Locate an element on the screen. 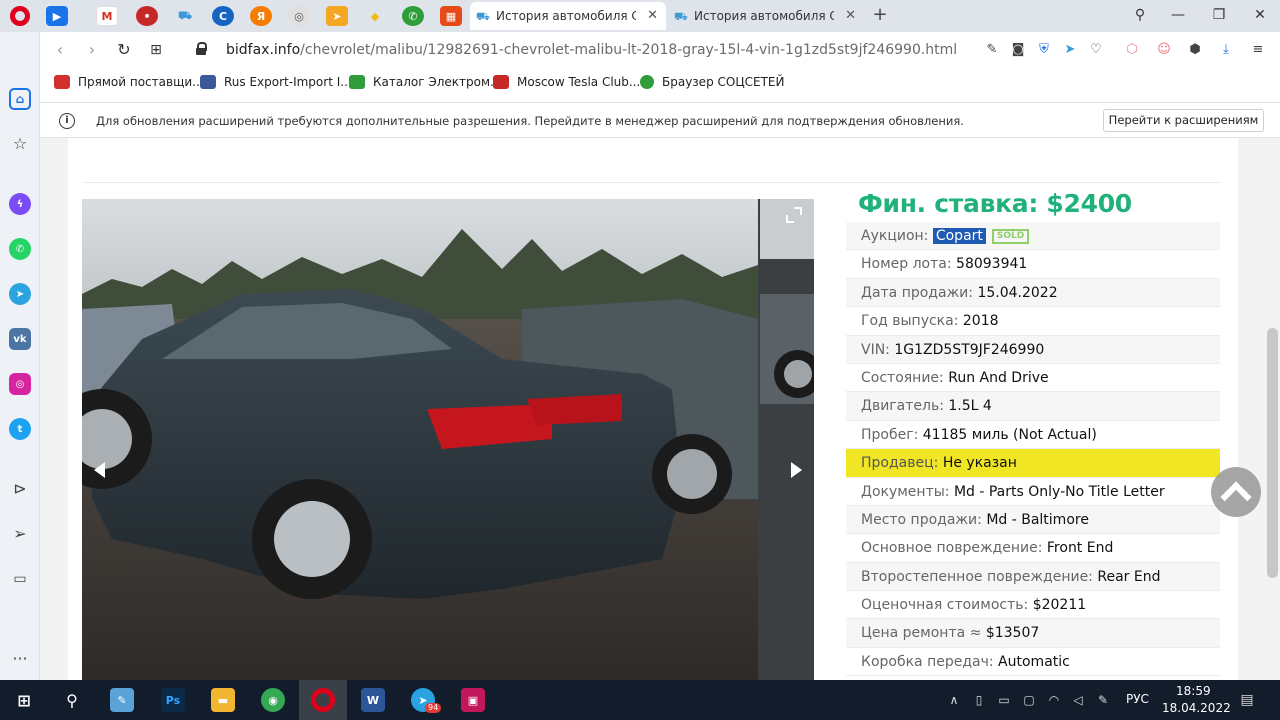 This screenshot has width=1280, height=720. input-language: РУС is located at coordinates (1137, 699).